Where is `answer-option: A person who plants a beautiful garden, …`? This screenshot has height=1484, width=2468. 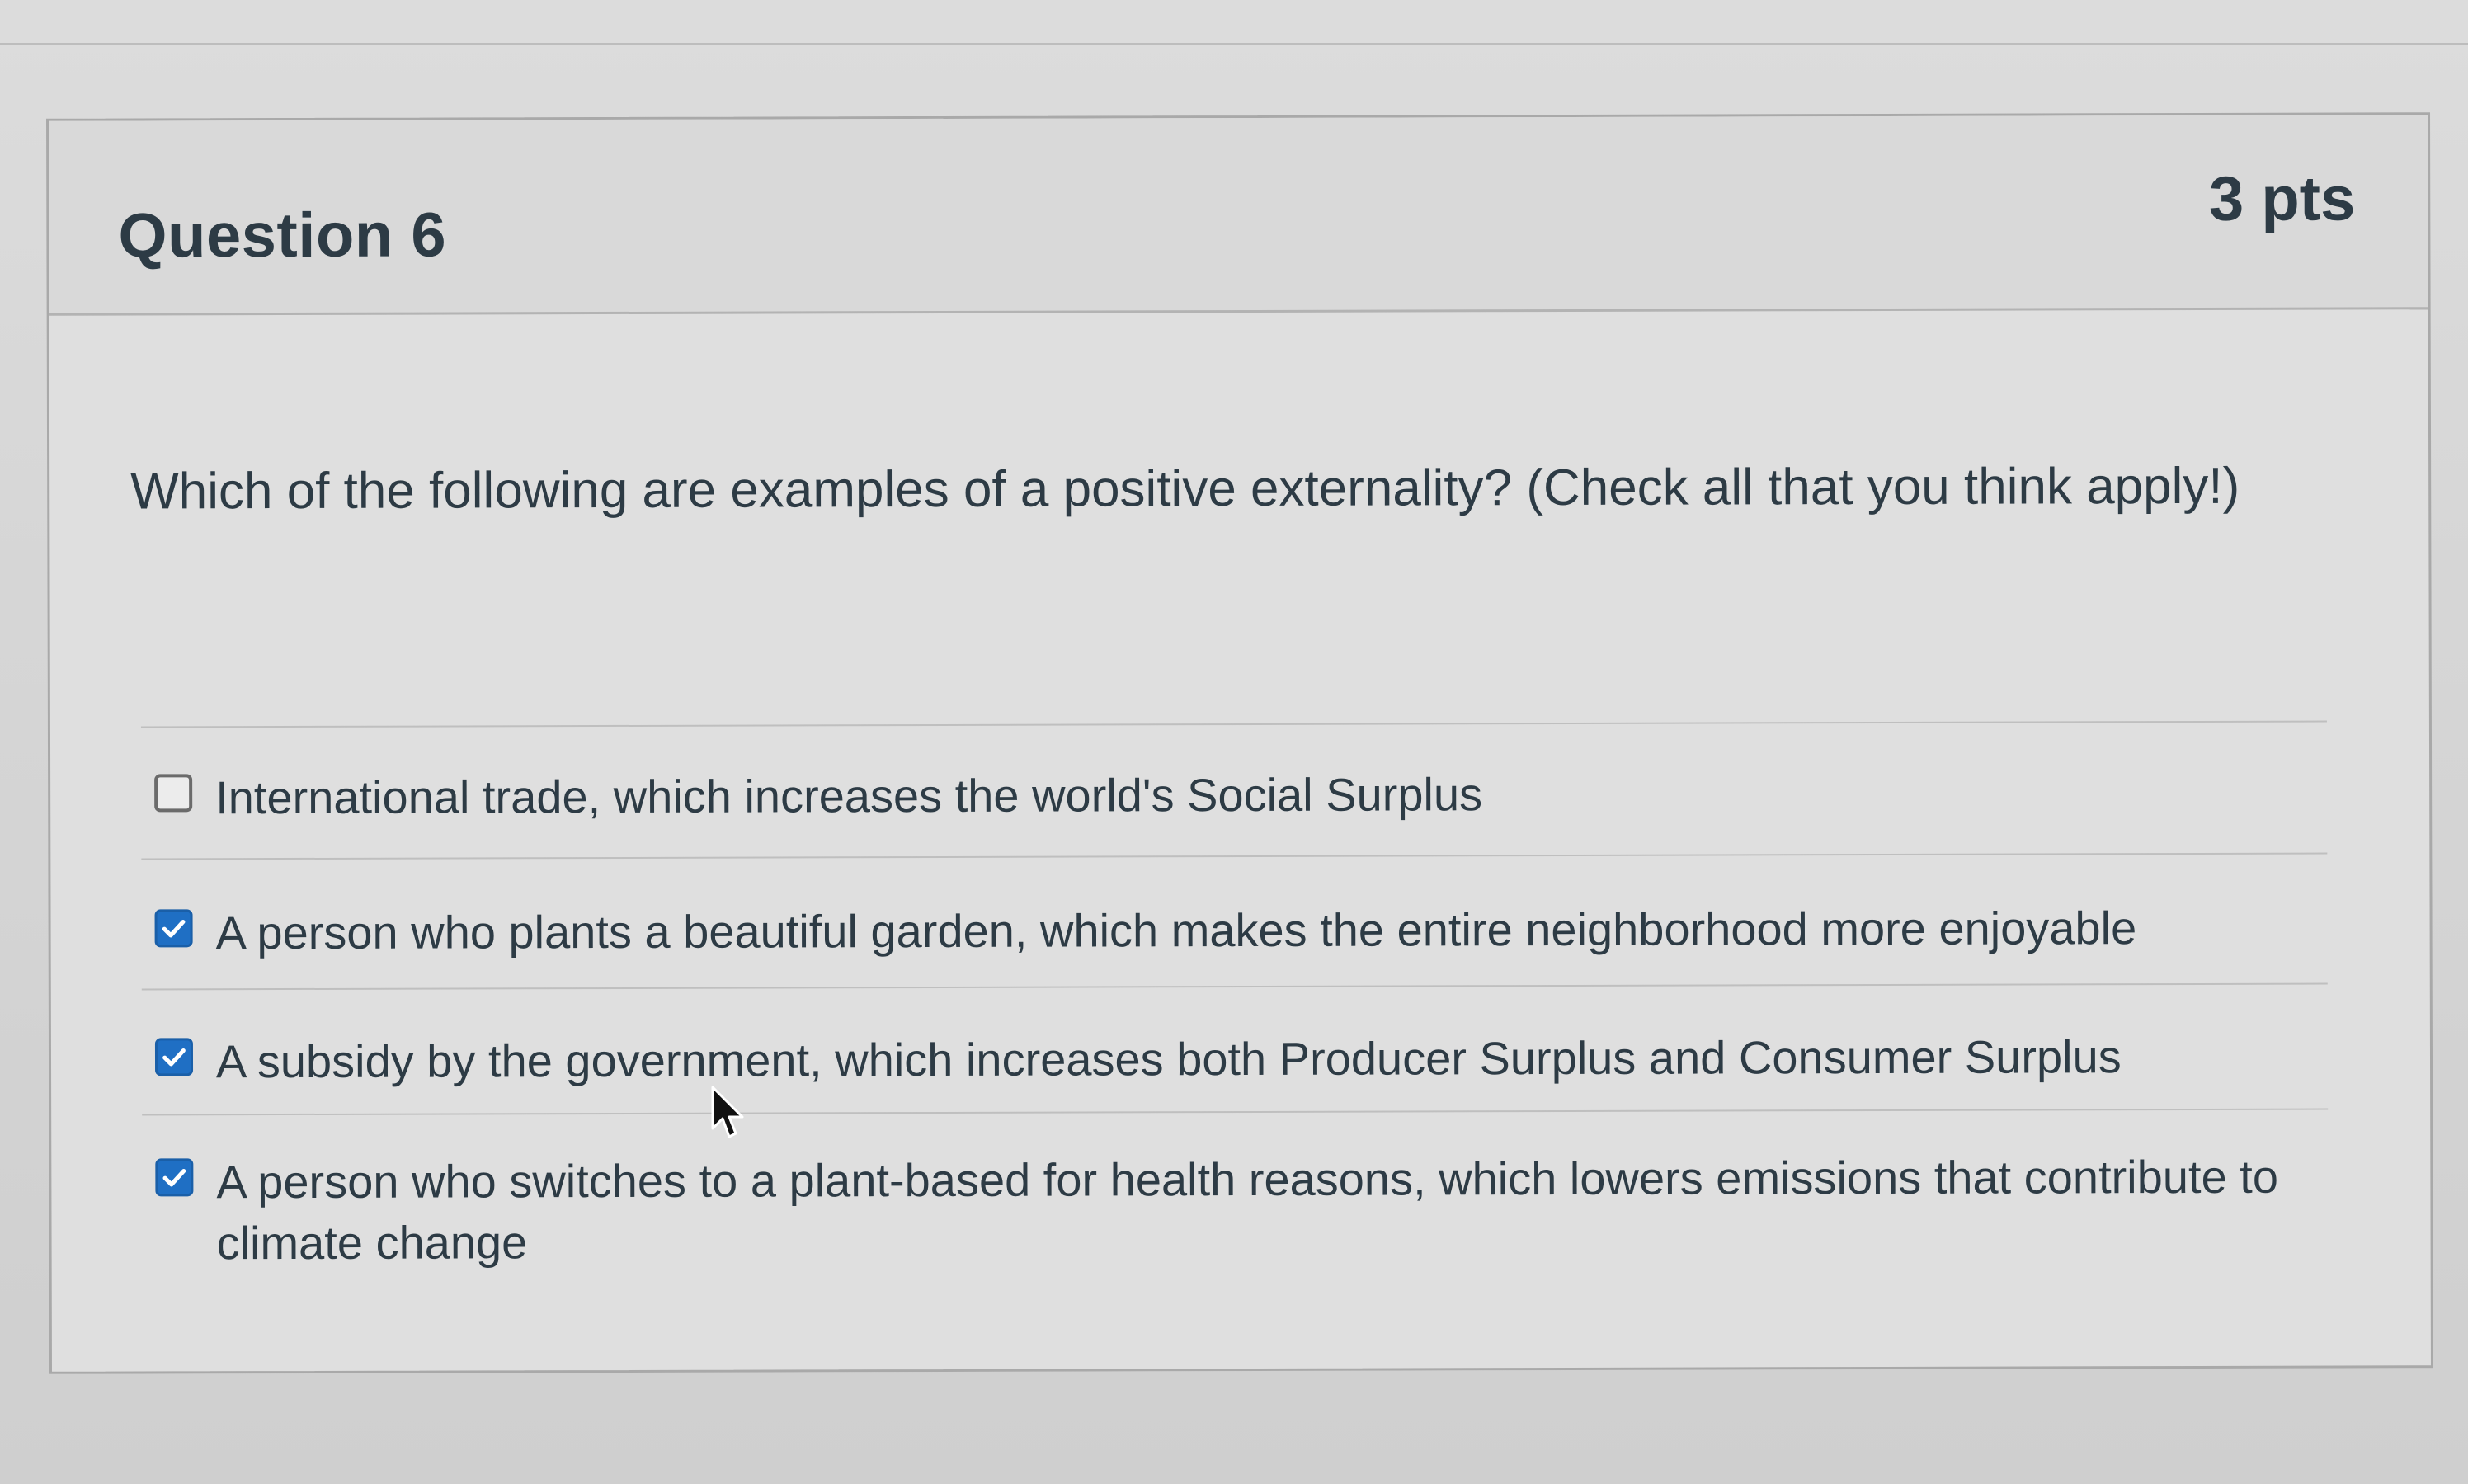 answer-option: A person who plants a beautiful garden, … is located at coordinates (1234, 920).